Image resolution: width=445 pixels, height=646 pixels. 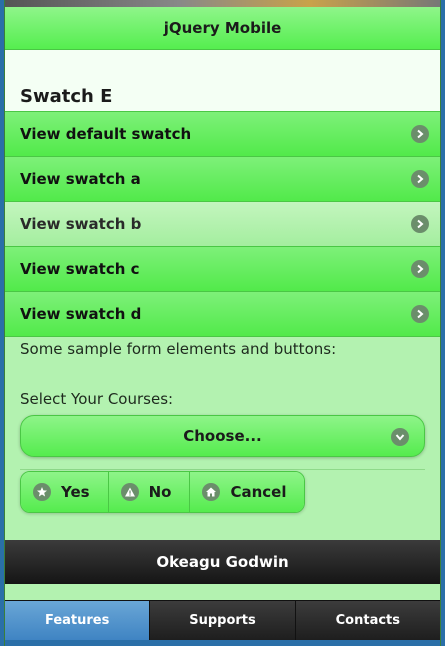 What do you see at coordinates (400, 437) in the screenshot?
I see `chevron-down-icon` at bounding box center [400, 437].